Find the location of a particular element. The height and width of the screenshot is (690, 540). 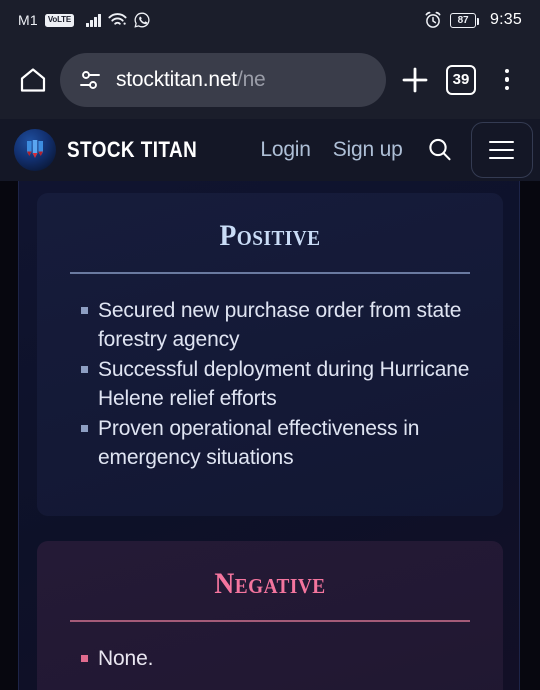

home-button is located at coordinates (33, 80).